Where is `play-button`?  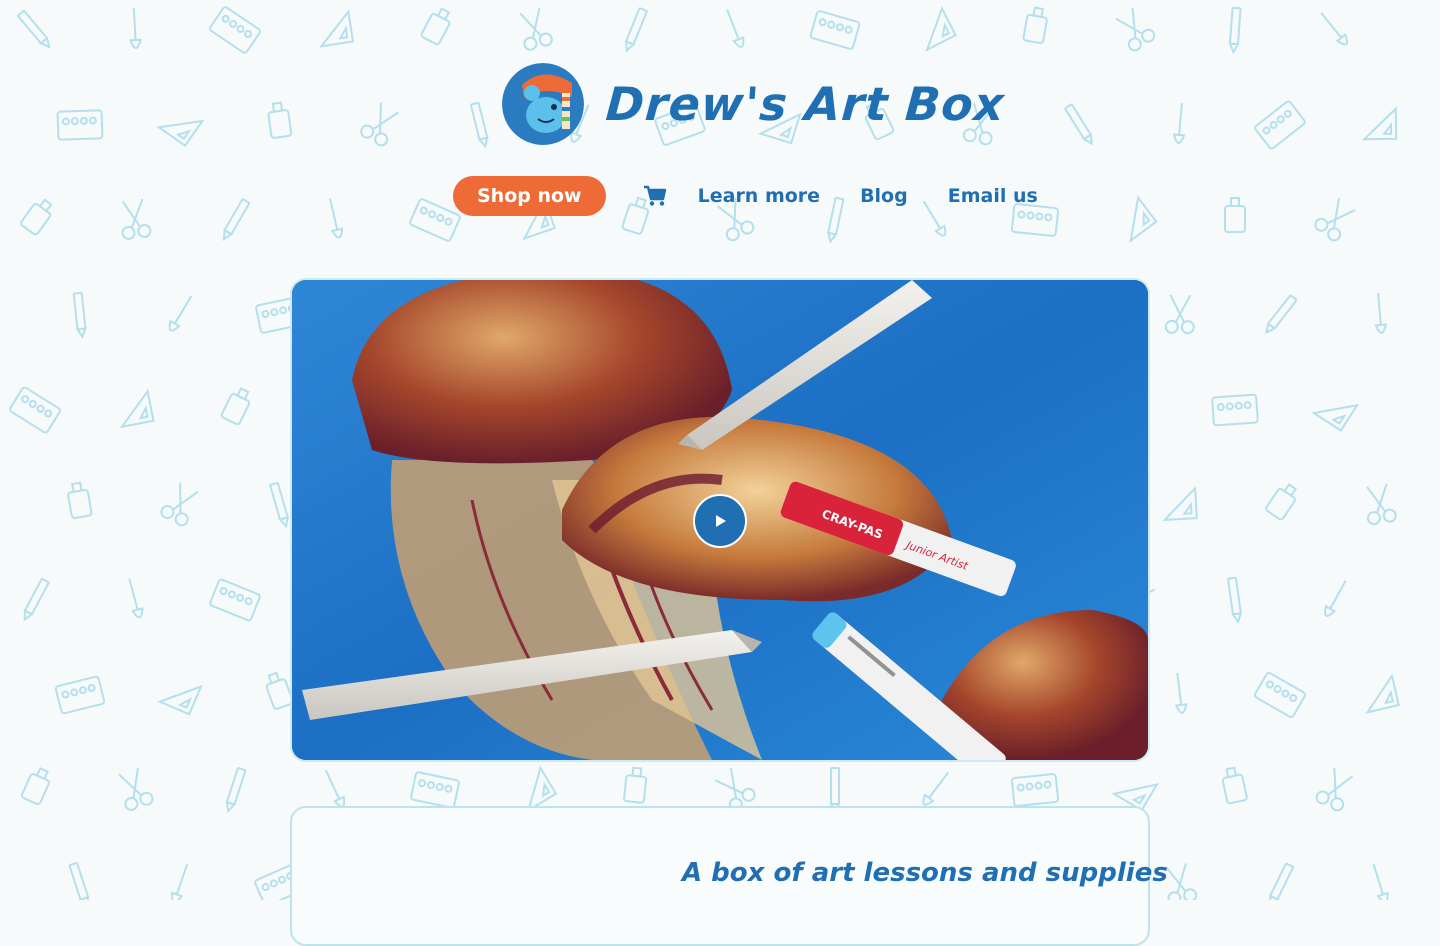
play-button is located at coordinates (720, 521).